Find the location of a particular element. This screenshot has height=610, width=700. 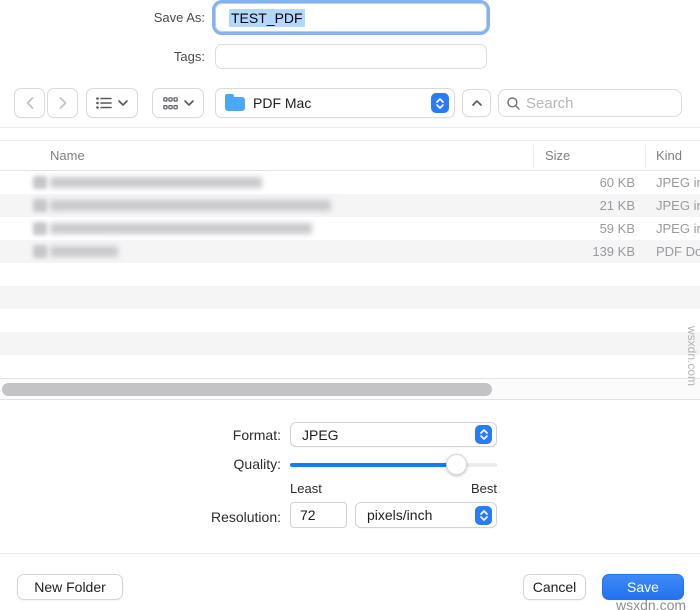

file-list-header: Name Size Kind is located at coordinates (350, 155).